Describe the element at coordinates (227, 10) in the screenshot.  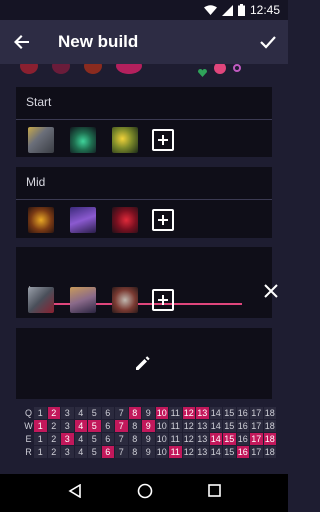
I see `cell-signal-icon` at that location.